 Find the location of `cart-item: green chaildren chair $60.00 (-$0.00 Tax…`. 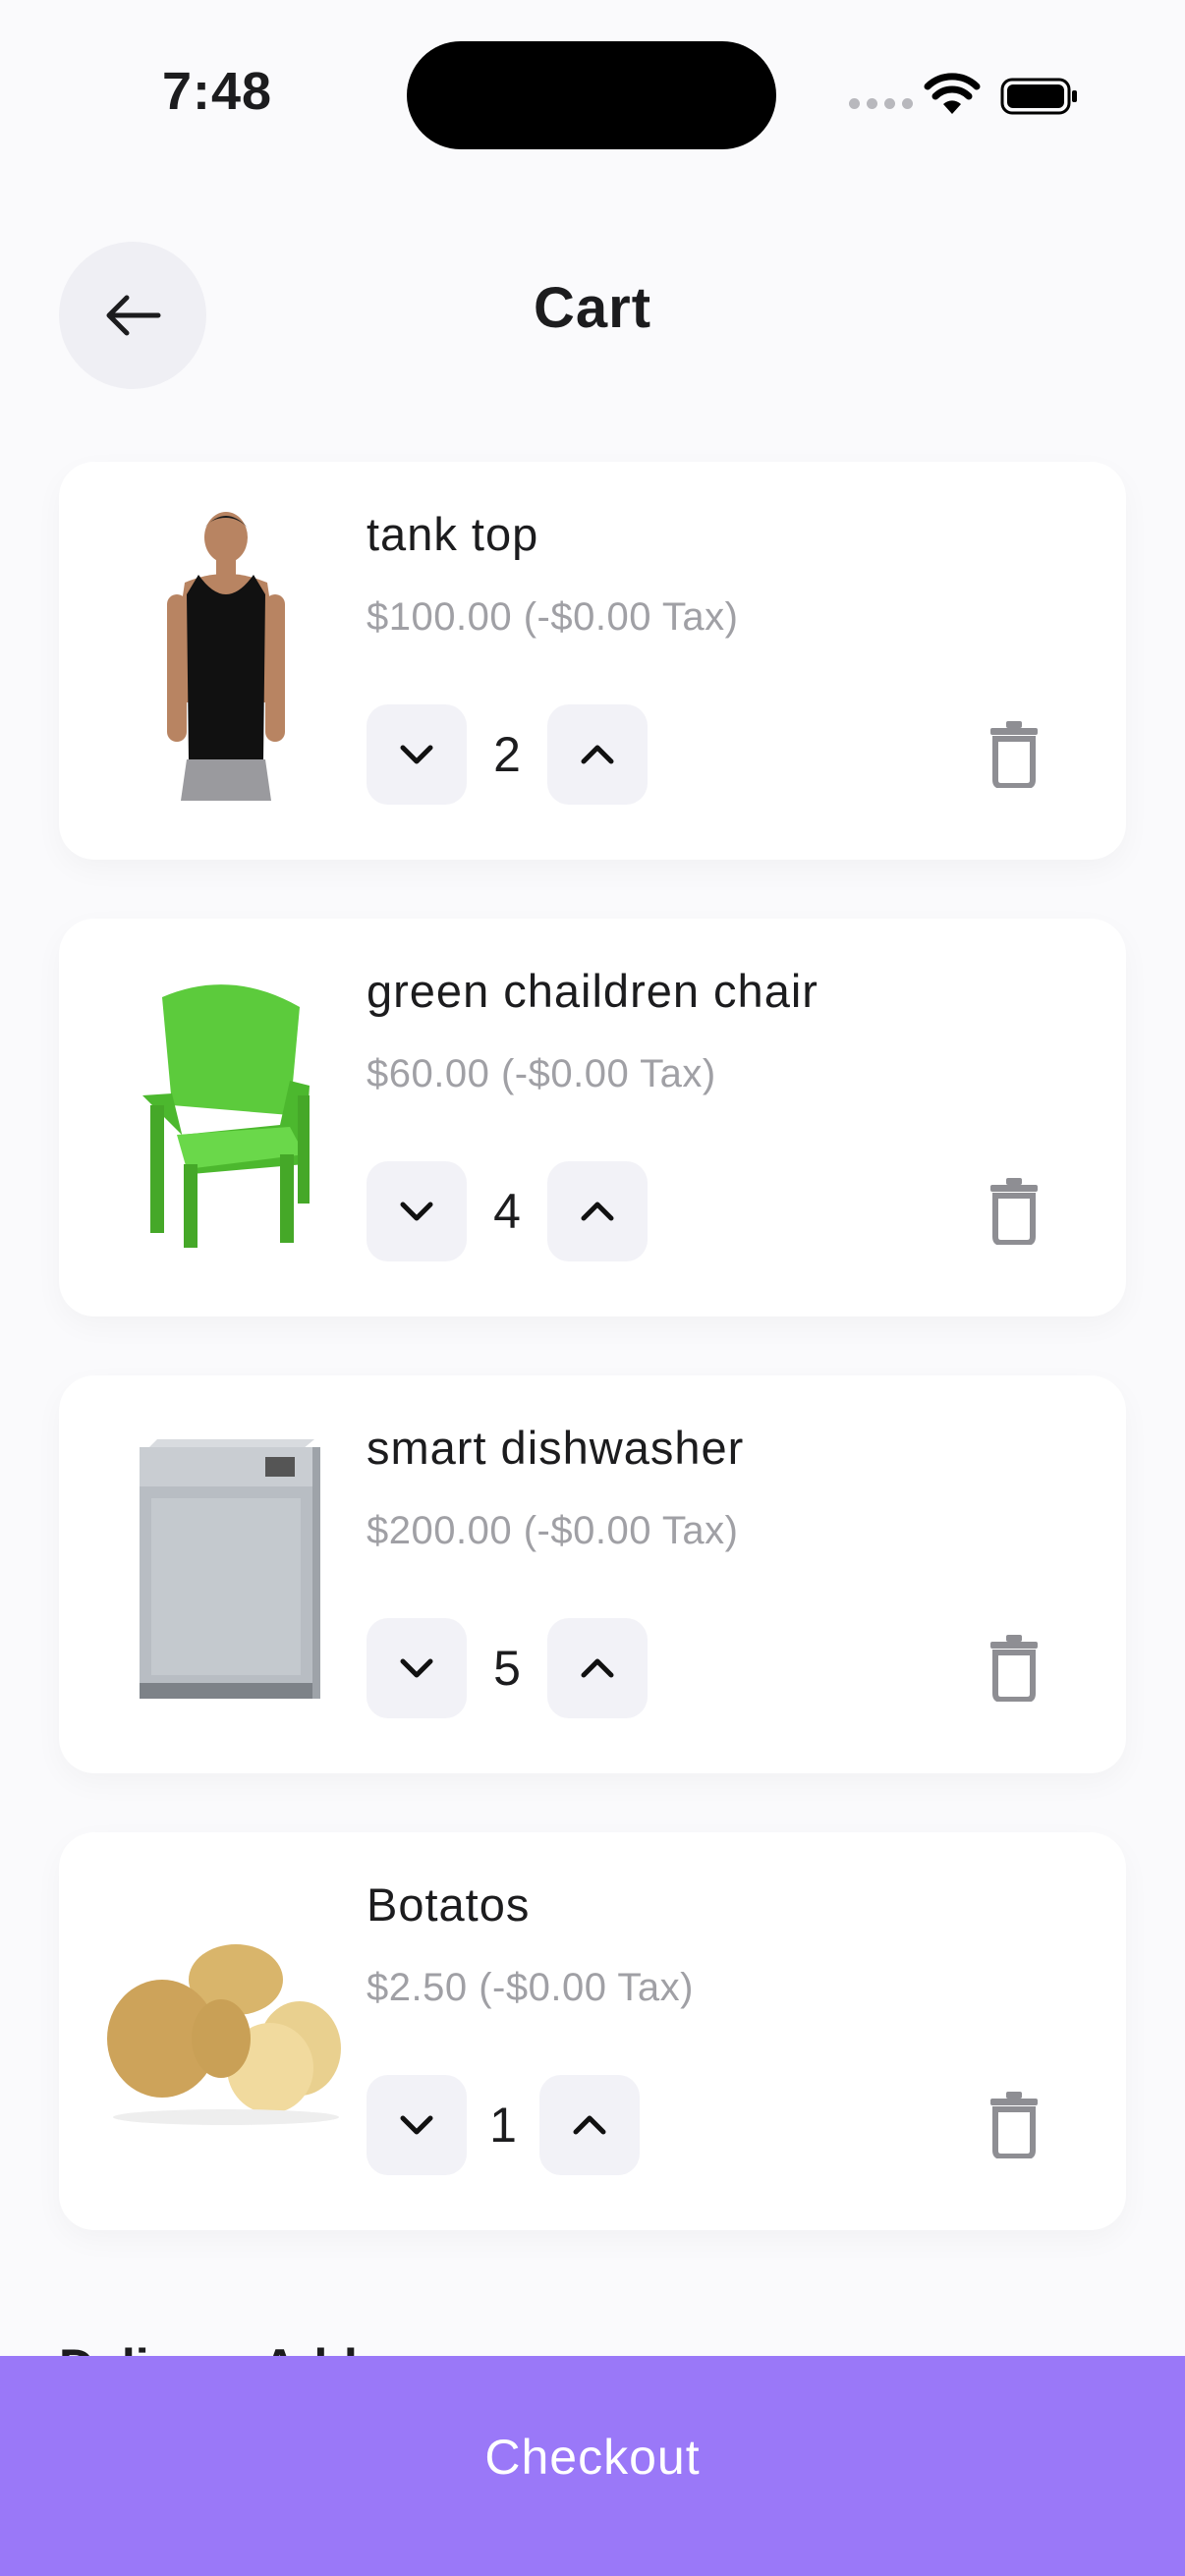

cart-item: green chaildren chair $60.00 (-$0.00 Tax… is located at coordinates (592, 1117).